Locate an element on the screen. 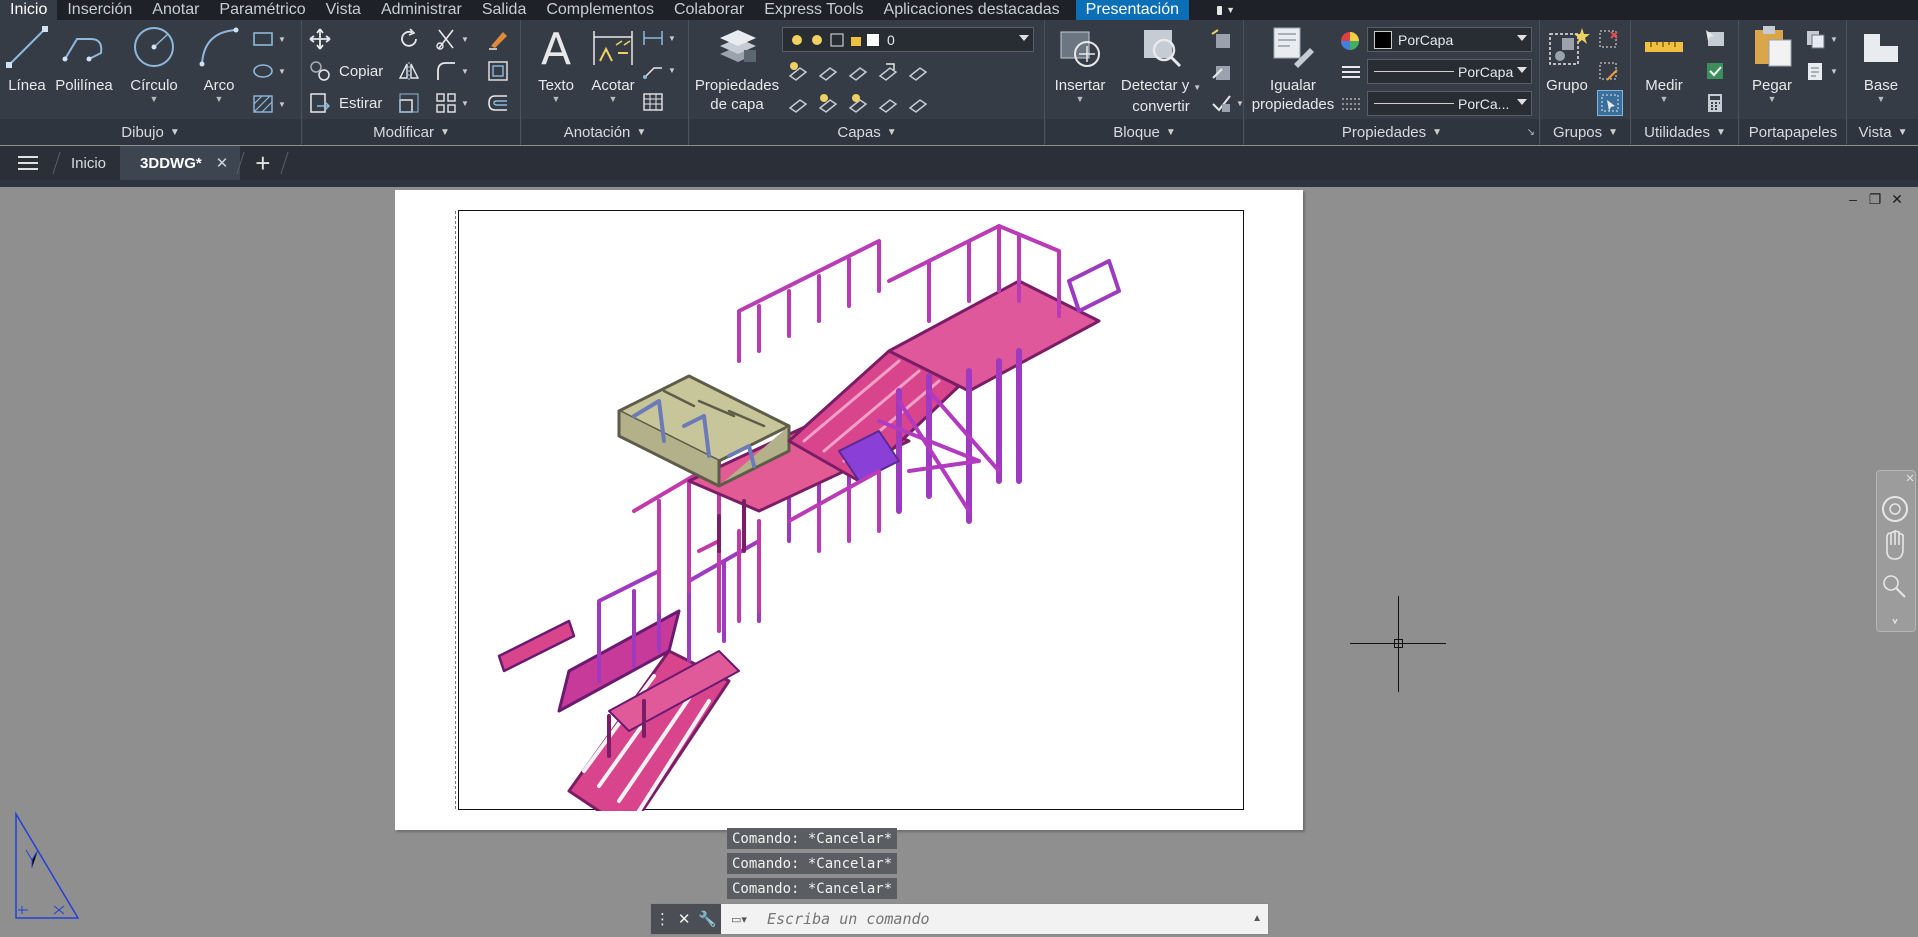 This screenshot has width=1918, height=937. tab-presentacion: Presentación is located at coordinates (1132, 10).